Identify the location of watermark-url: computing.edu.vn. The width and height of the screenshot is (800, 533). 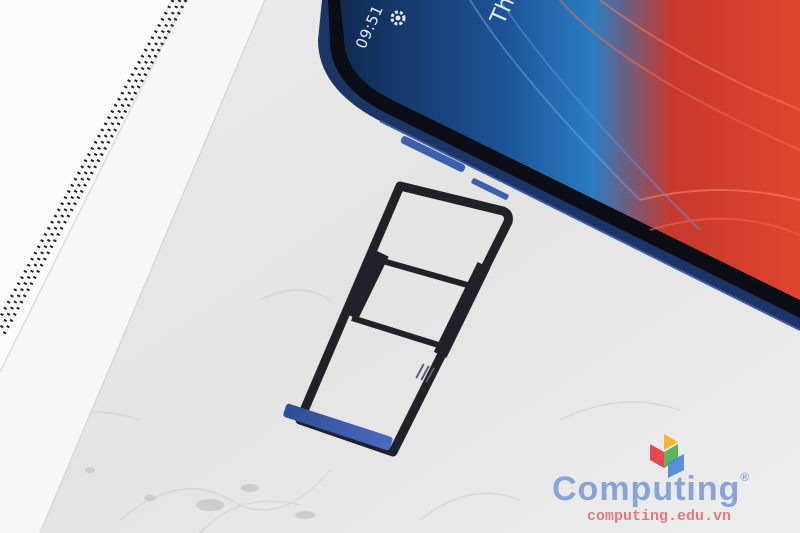
(659, 516).